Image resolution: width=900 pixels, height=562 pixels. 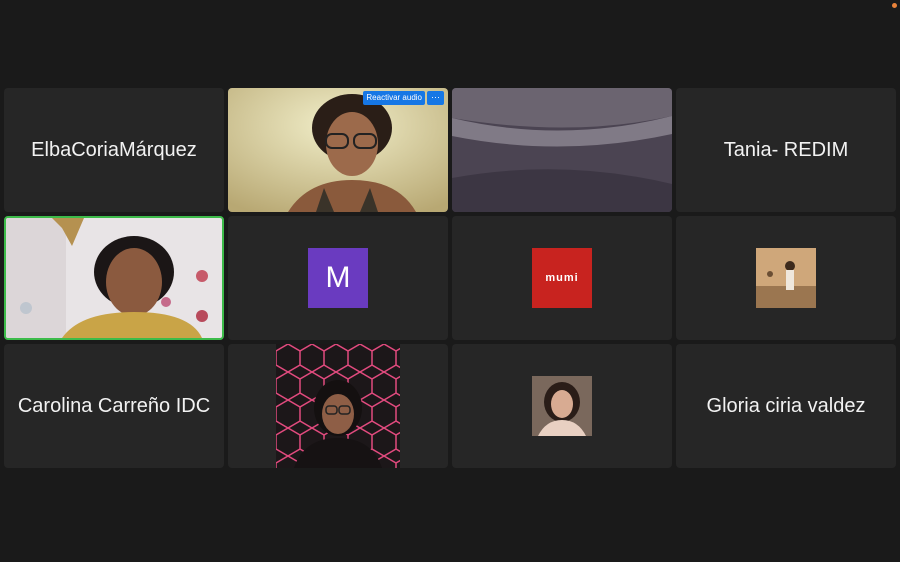 I want to click on participant-controls: Reactivar audio ···, so click(x=403, y=98).